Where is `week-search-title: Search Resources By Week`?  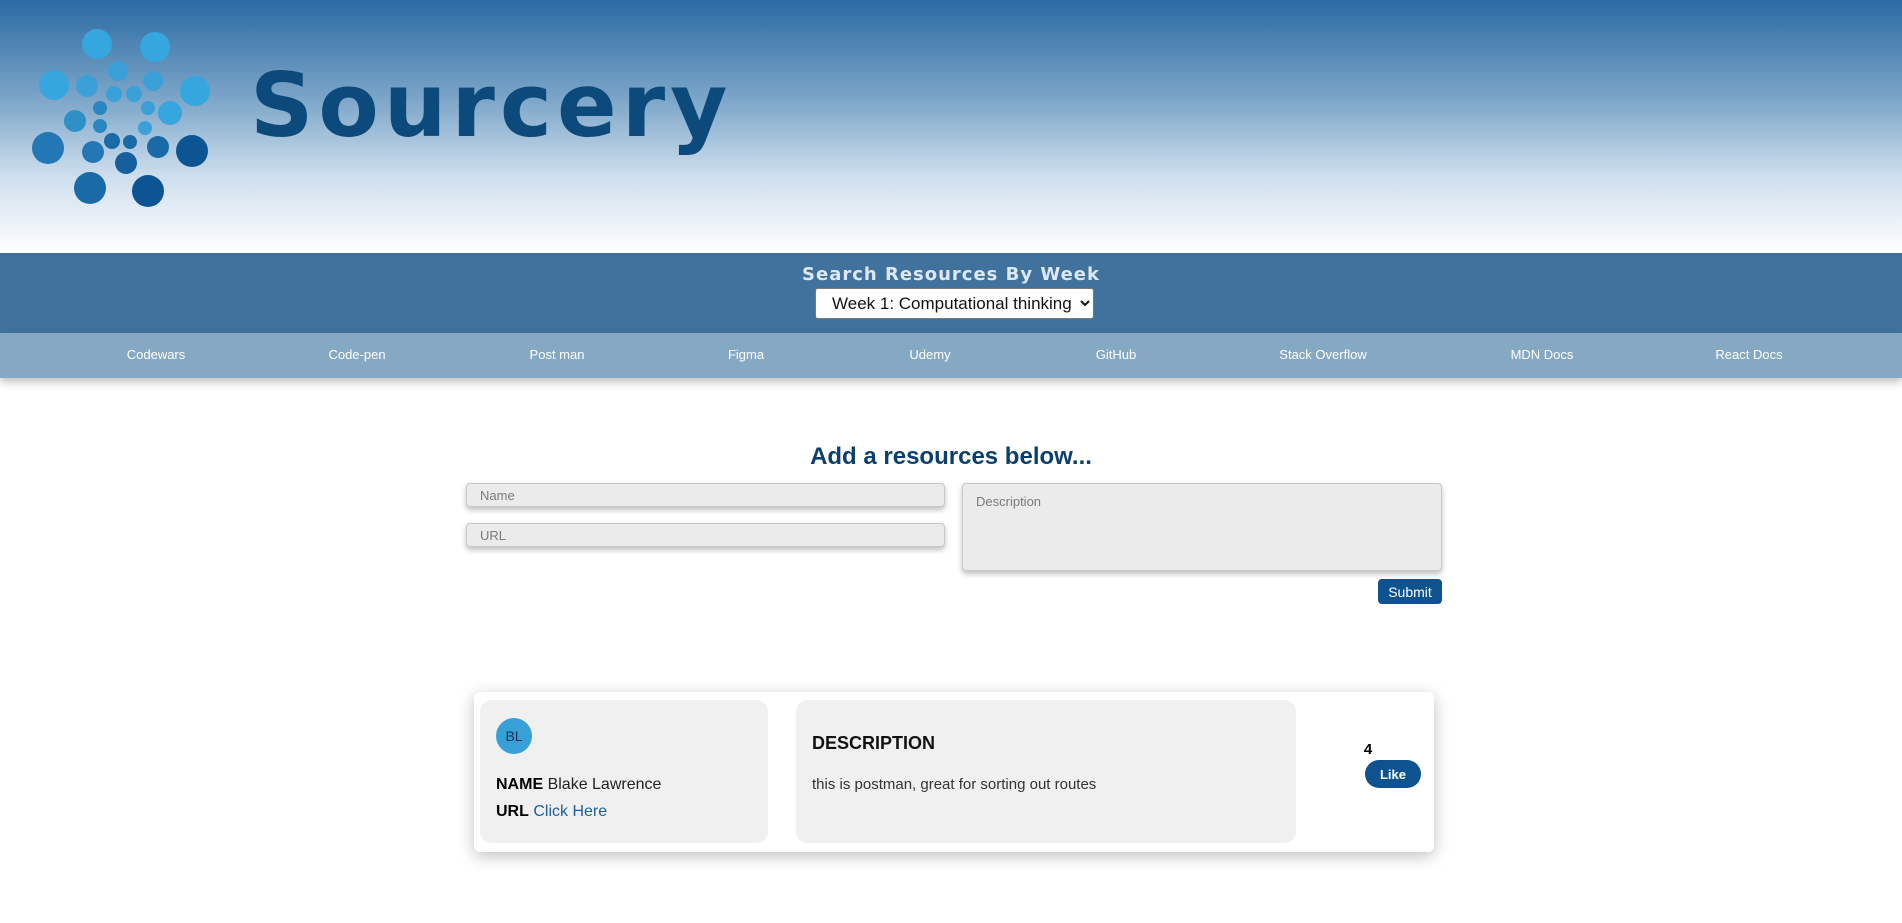 week-search-title: Search Resources By Week is located at coordinates (951, 274).